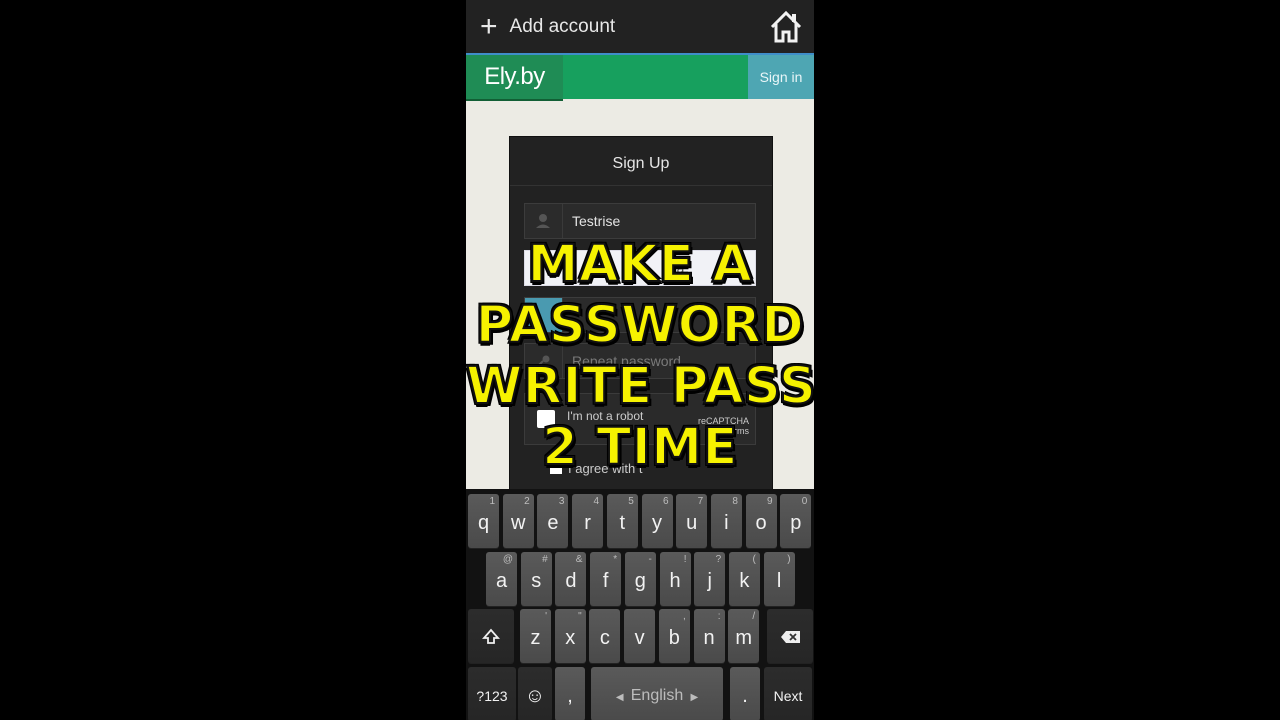 Image resolution: width=1280 pixels, height=720 pixels. I want to click on key-label: l, so click(779, 581).